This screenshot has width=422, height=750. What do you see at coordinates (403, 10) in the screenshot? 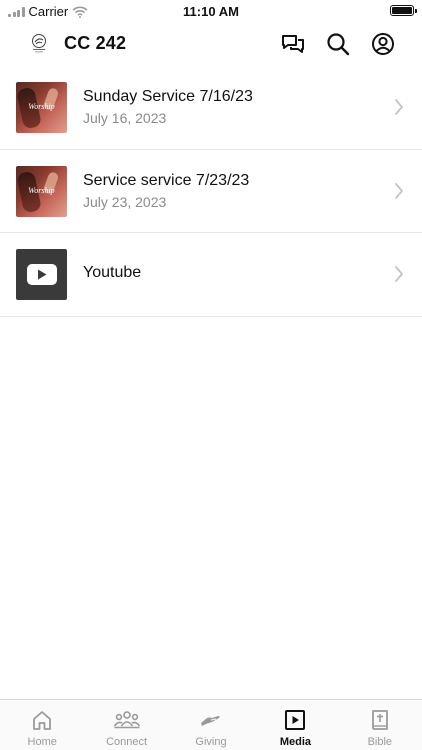
I see `battery-icon` at bounding box center [403, 10].